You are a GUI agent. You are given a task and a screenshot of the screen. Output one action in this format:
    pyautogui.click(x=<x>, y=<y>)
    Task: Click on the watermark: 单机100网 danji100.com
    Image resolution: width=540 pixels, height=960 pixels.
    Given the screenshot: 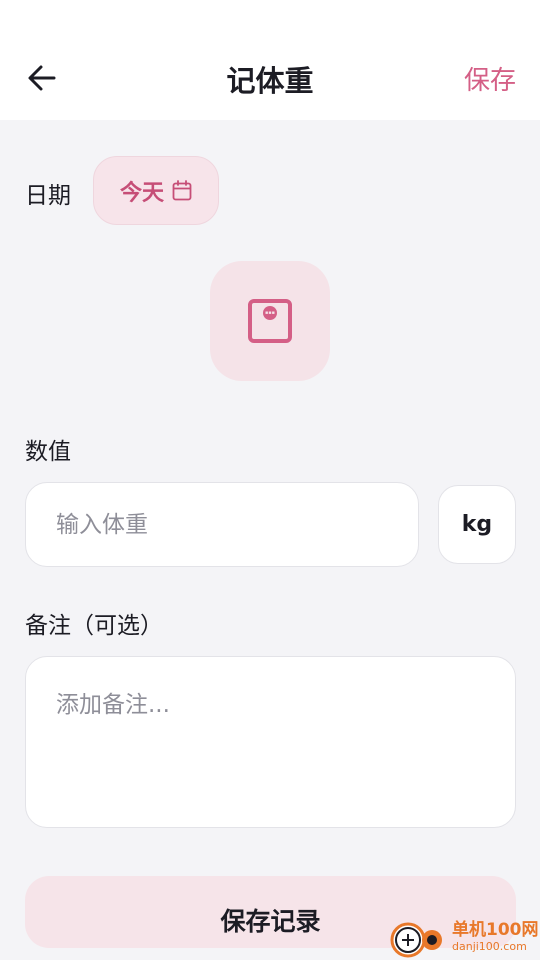 What is the action you would take?
    pyautogui.click(x=464, y=937)
    